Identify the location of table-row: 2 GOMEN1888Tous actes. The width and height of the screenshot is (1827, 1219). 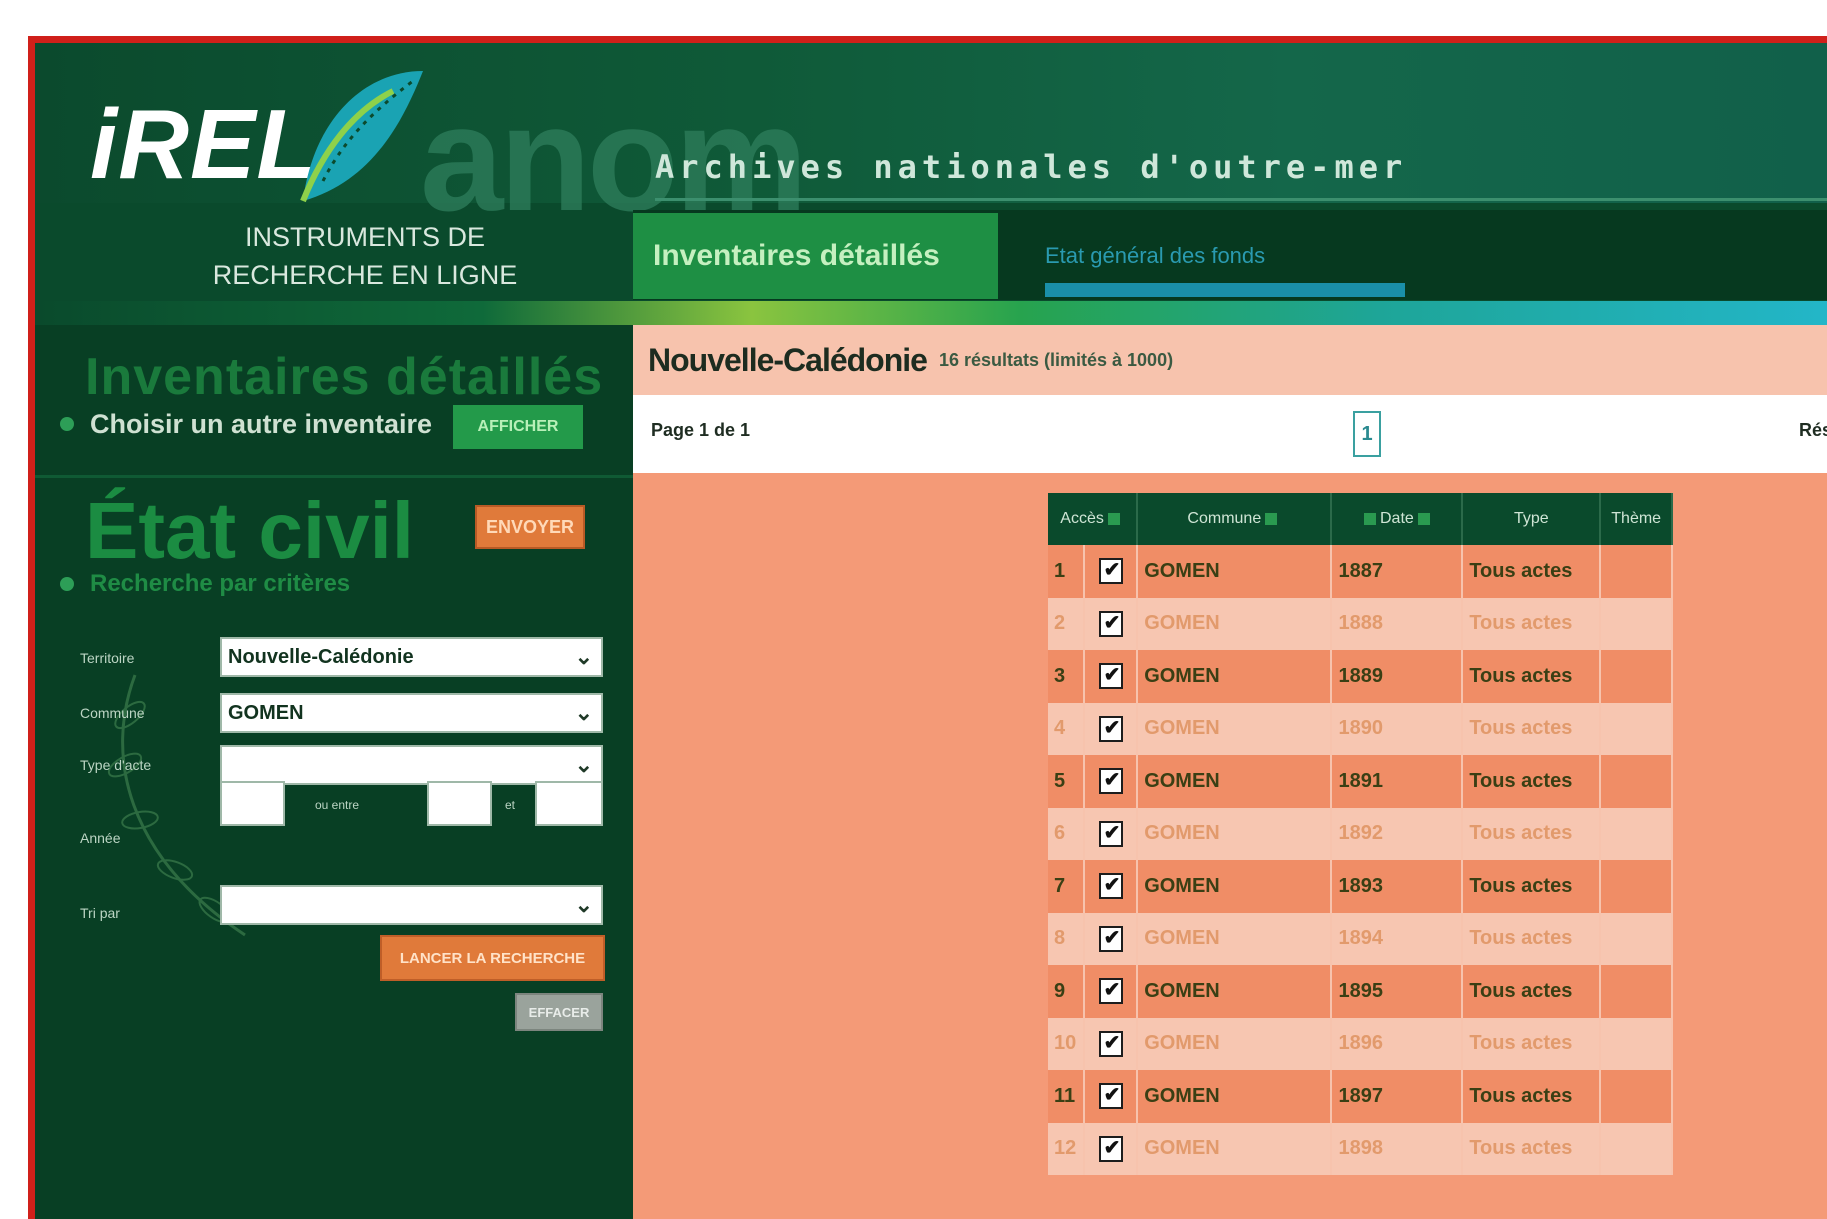
(1360, 623).